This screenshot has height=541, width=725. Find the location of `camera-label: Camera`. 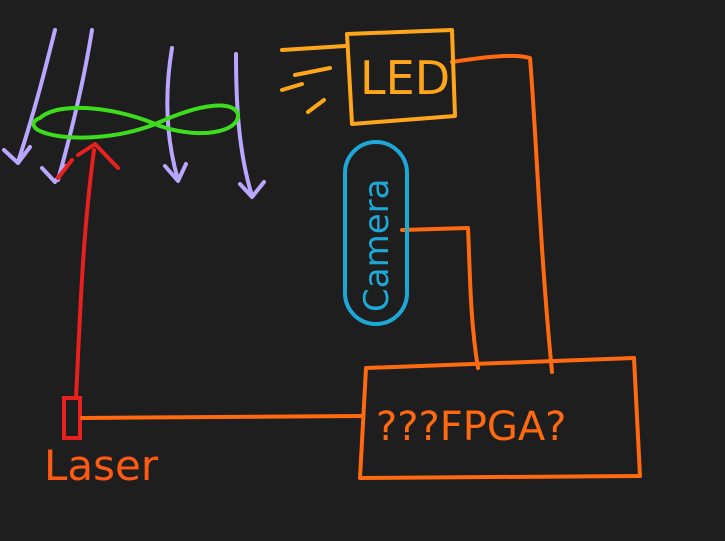

camera-label: Camera is located at coordinates (377, 245).